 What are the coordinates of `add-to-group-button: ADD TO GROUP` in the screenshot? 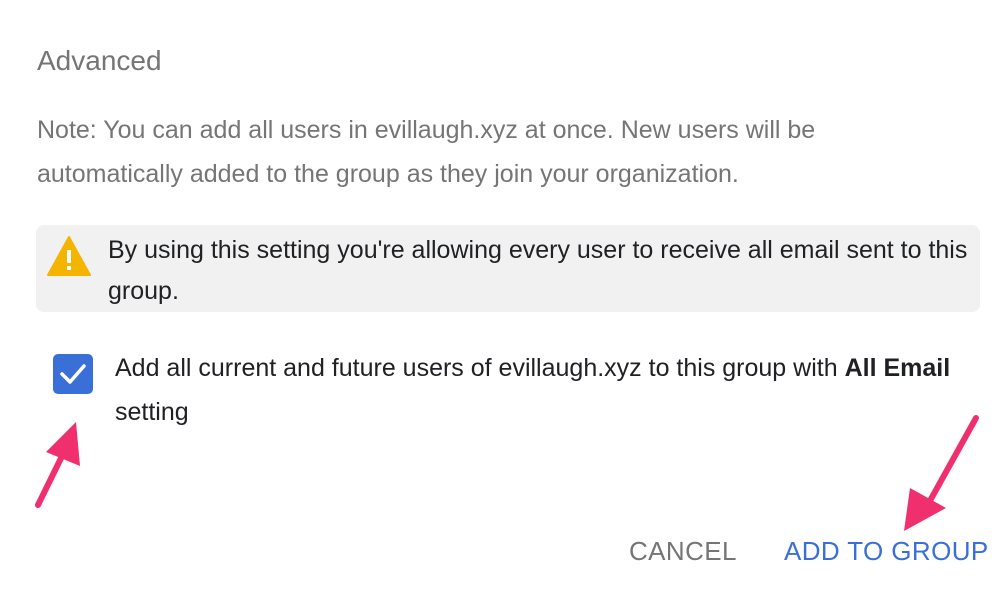 It's located at (886, 551).